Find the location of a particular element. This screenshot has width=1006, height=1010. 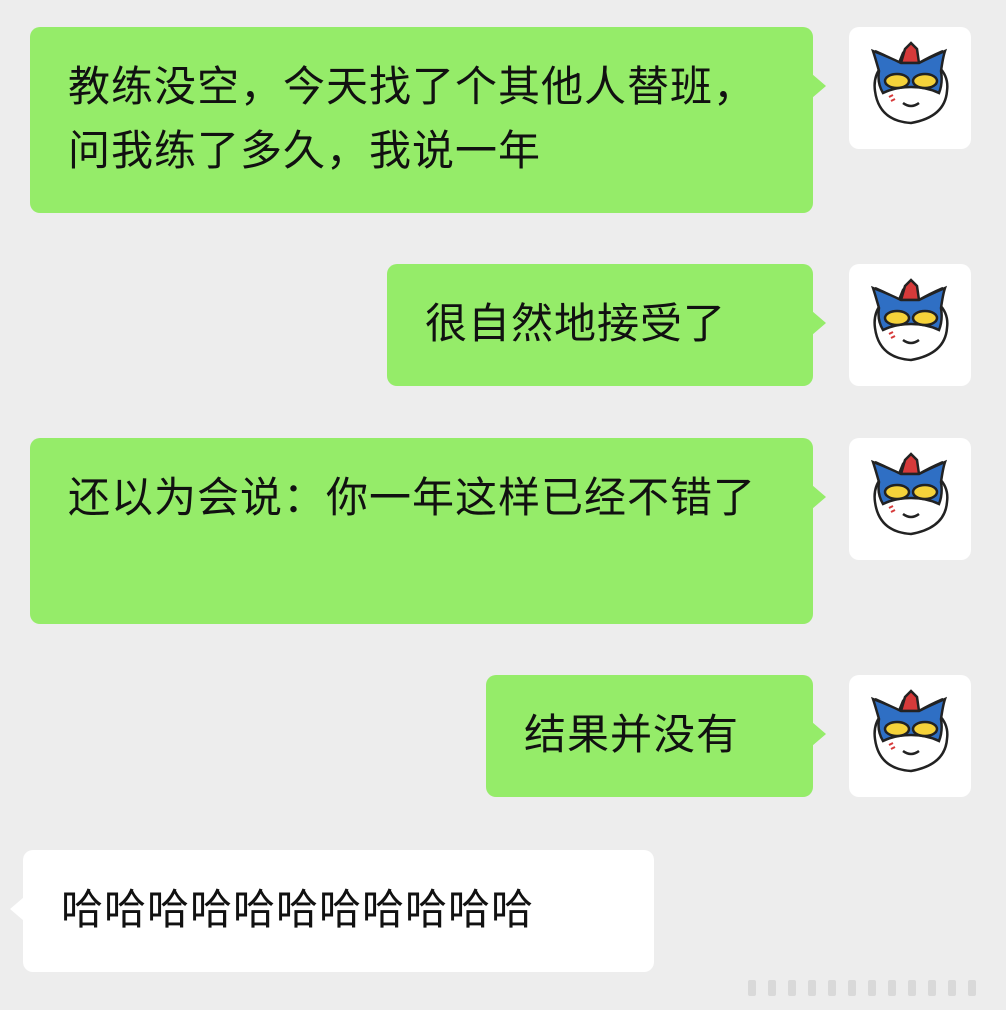

sent-message-bubble: 结果并没有 is located at coordinates (649, 736).